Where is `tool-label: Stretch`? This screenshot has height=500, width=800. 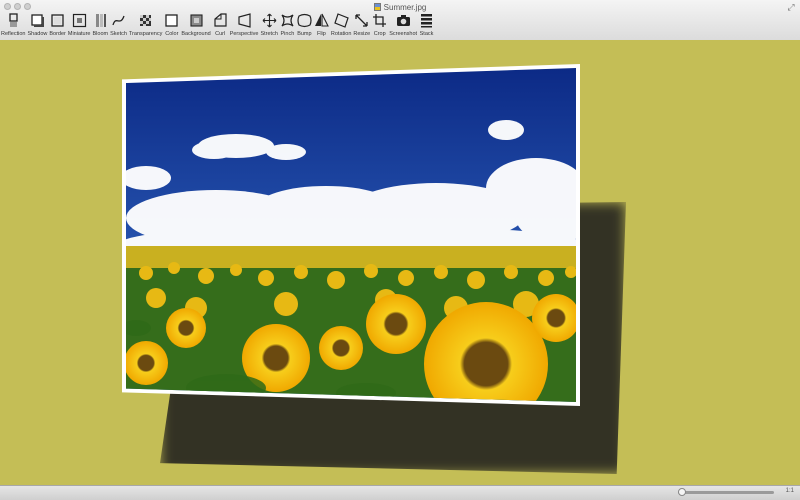 tool-label: Stretch is located at coordinates (269, 34).